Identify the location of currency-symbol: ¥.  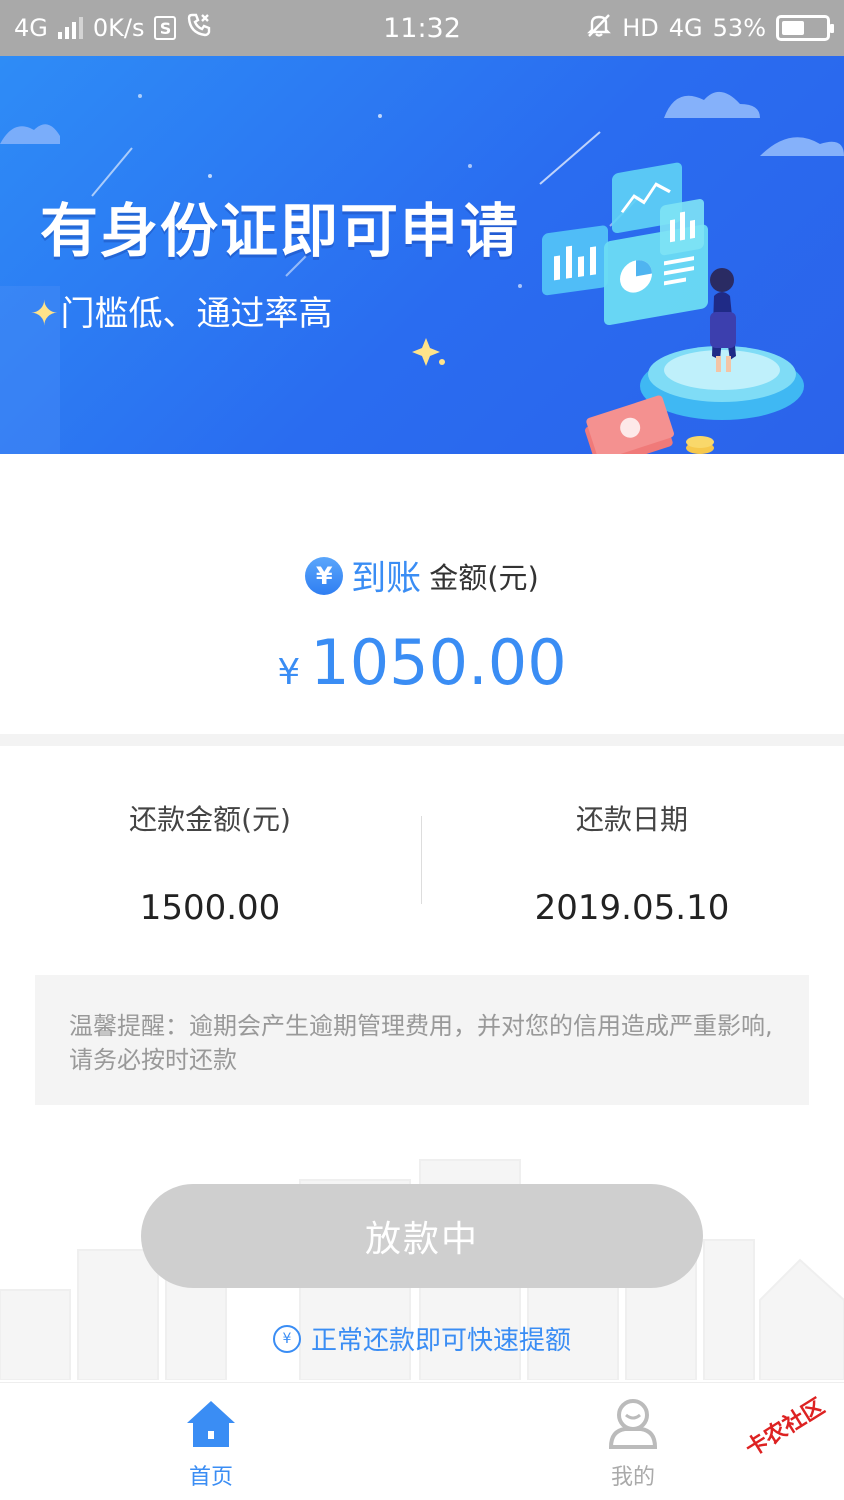
(289, 672).